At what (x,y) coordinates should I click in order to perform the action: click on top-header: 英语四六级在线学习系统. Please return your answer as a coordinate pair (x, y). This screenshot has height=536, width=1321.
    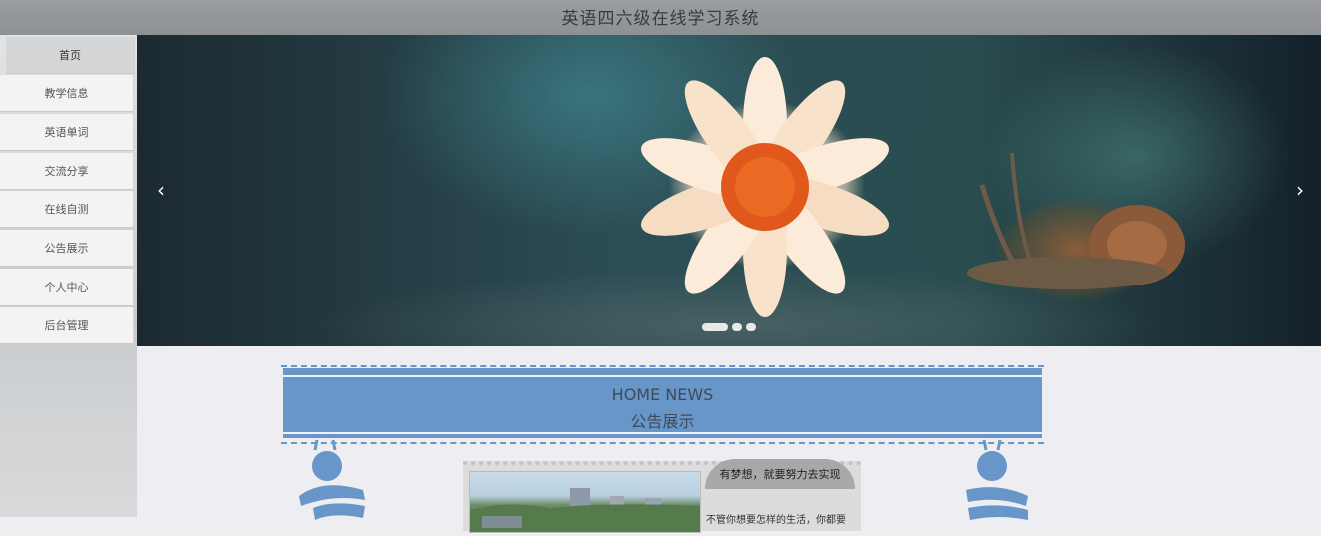
    Looking at the image, I should click on (660, 17).